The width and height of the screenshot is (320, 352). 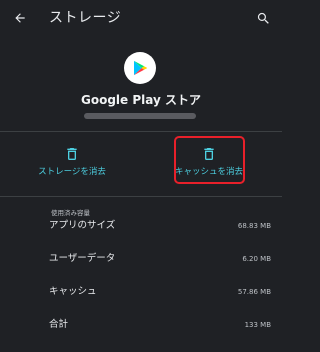 What do you see at coordinates (256, 259) in the screenshot?
I see `row-value: 6.20 MB` at bounding box center [256, 259].